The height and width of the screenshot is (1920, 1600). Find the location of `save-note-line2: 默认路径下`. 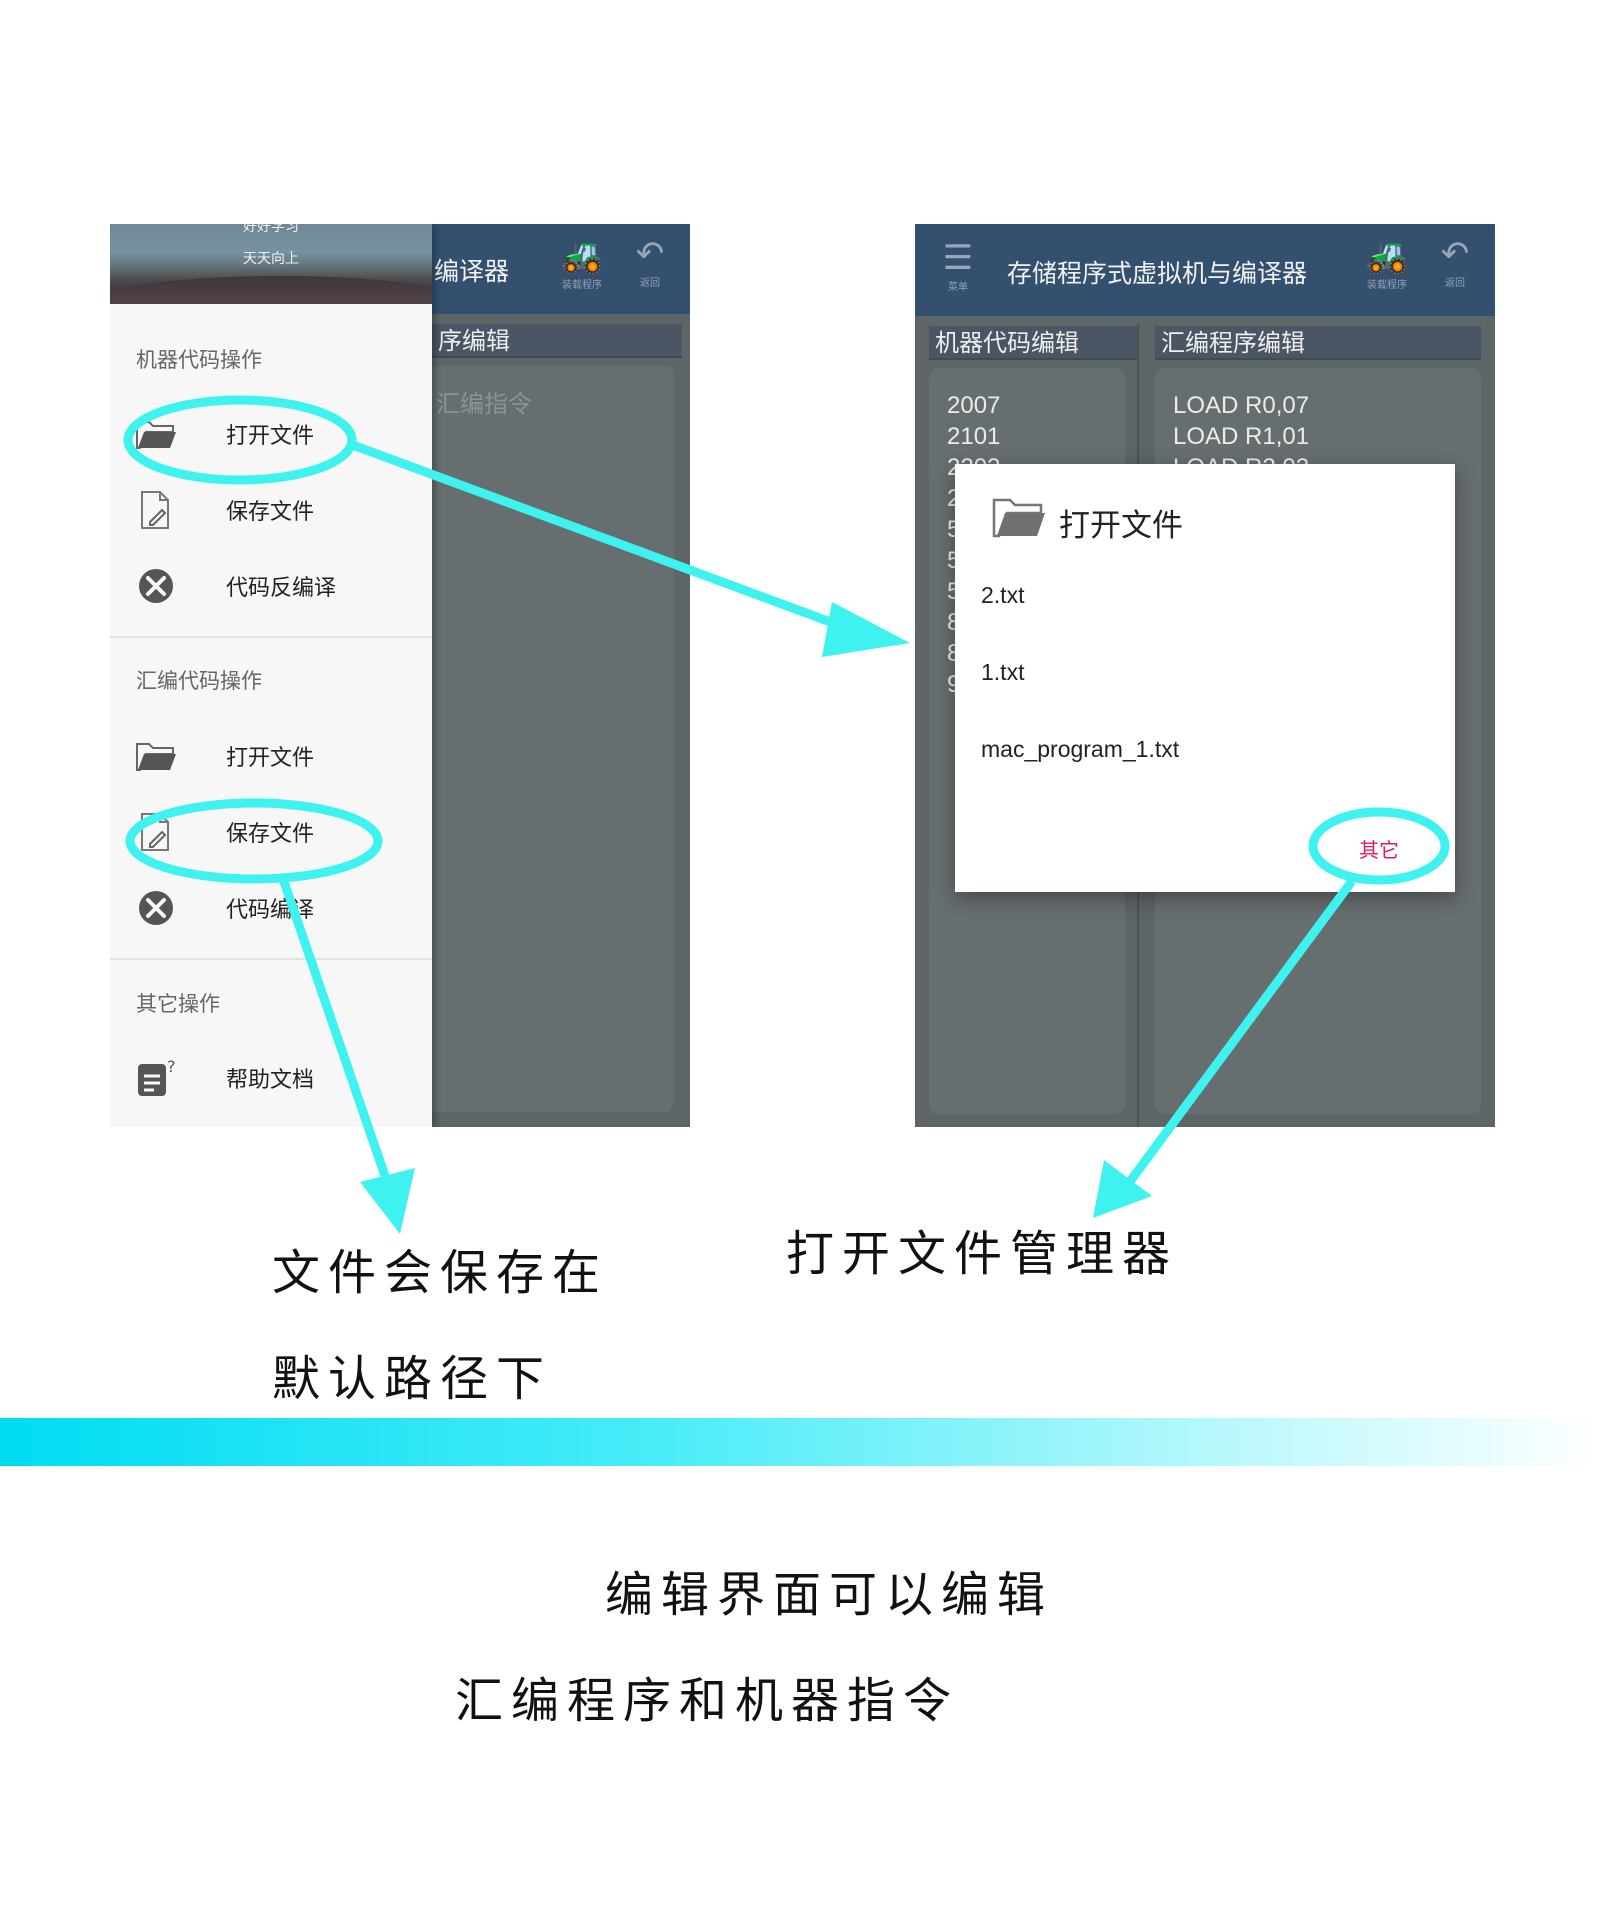

save-note-line2: 默认路径下 is located at coordinates (412, 1379).